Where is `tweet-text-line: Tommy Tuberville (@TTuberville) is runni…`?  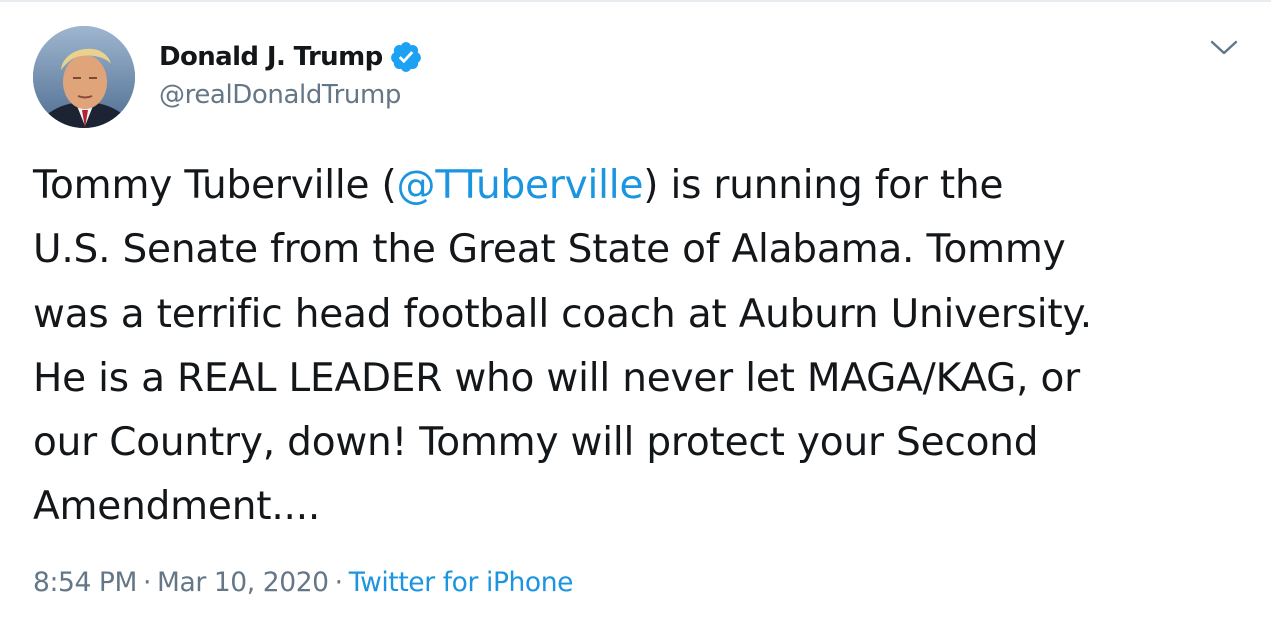 tweet-text-line: Tommy Tuberville (@TTuberville) is runni… is located at coordinates (645, 186).